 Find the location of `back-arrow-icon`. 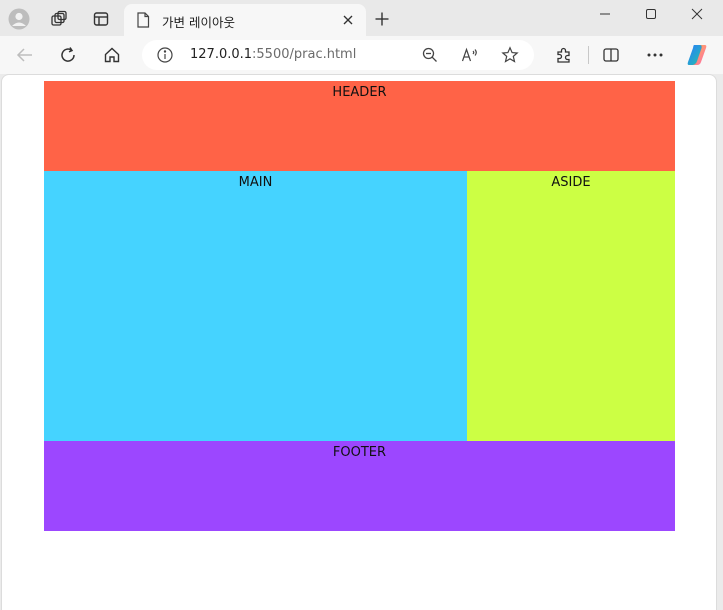

back-arrow-icon is located at coordinates (25, 55).